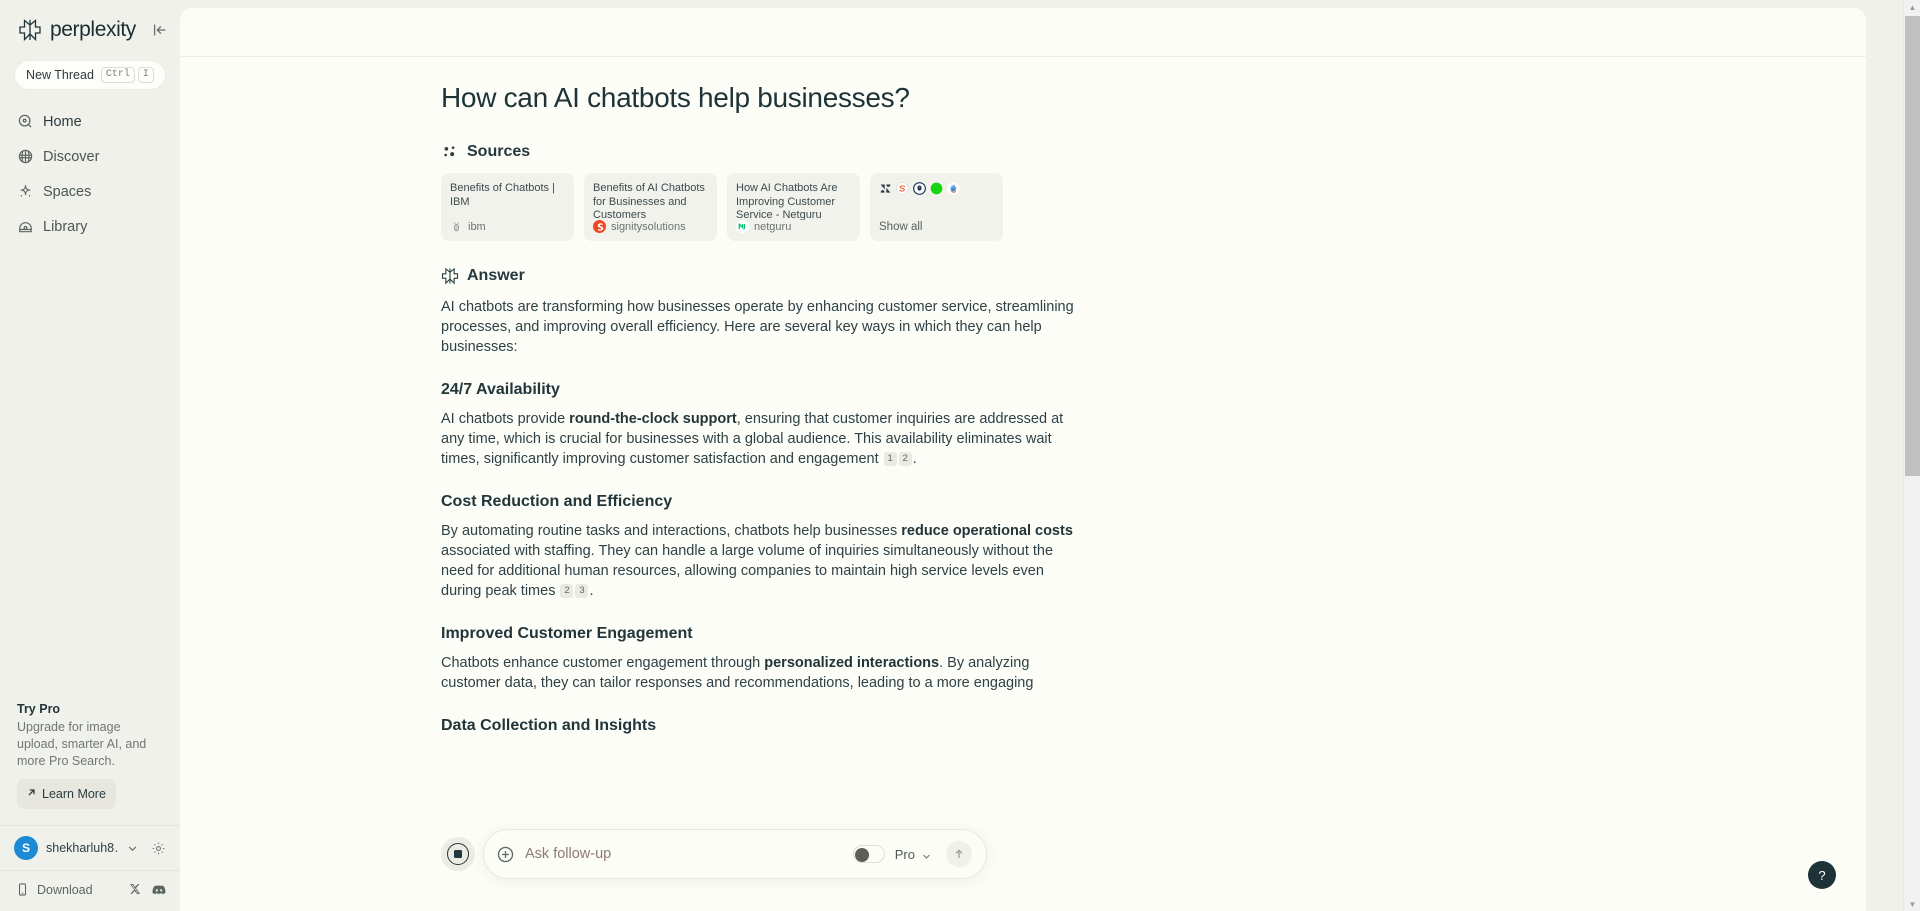 This screenshot has width=1920, height=911. Describe the element at coordinates (773, 226) in the screenshot. I see `source-domain: netguru` at that location.